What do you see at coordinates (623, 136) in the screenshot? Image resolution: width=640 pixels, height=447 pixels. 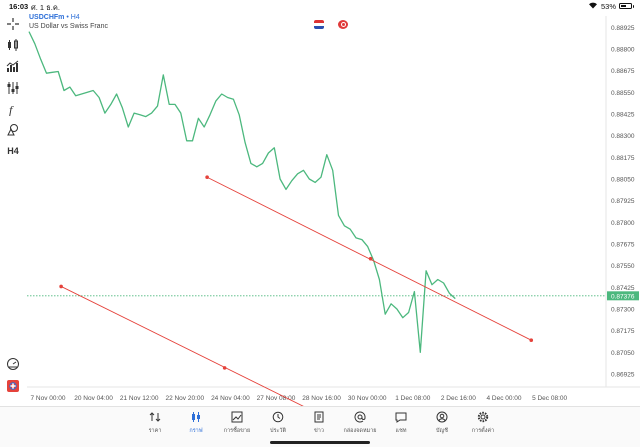 I see `price-tick-label: 0.88300` at bounding box center [623, 136].